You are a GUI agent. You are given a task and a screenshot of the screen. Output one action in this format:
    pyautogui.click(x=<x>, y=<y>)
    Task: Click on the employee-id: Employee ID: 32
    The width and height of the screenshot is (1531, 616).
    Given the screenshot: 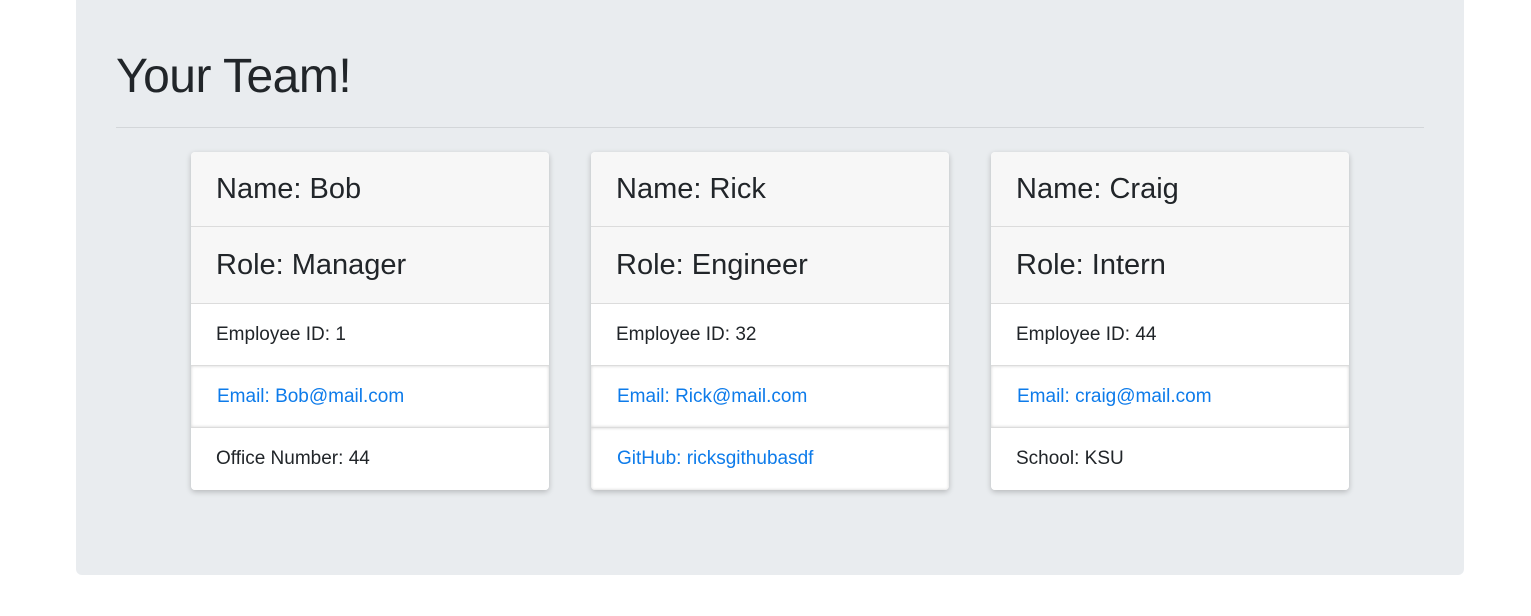 What is the action you would take?
    pyautogui.click(x=770, y=335)
    